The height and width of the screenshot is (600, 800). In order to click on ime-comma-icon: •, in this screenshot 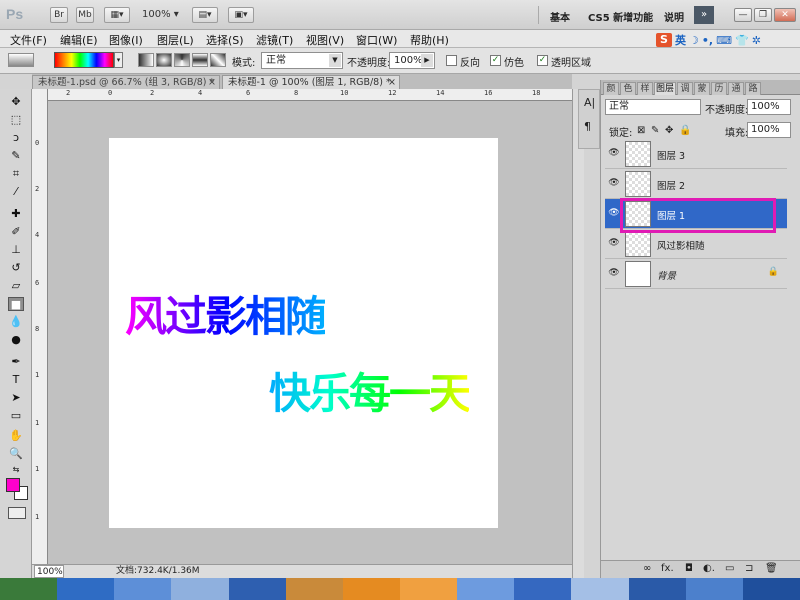, I will do `click(707, 40)`.